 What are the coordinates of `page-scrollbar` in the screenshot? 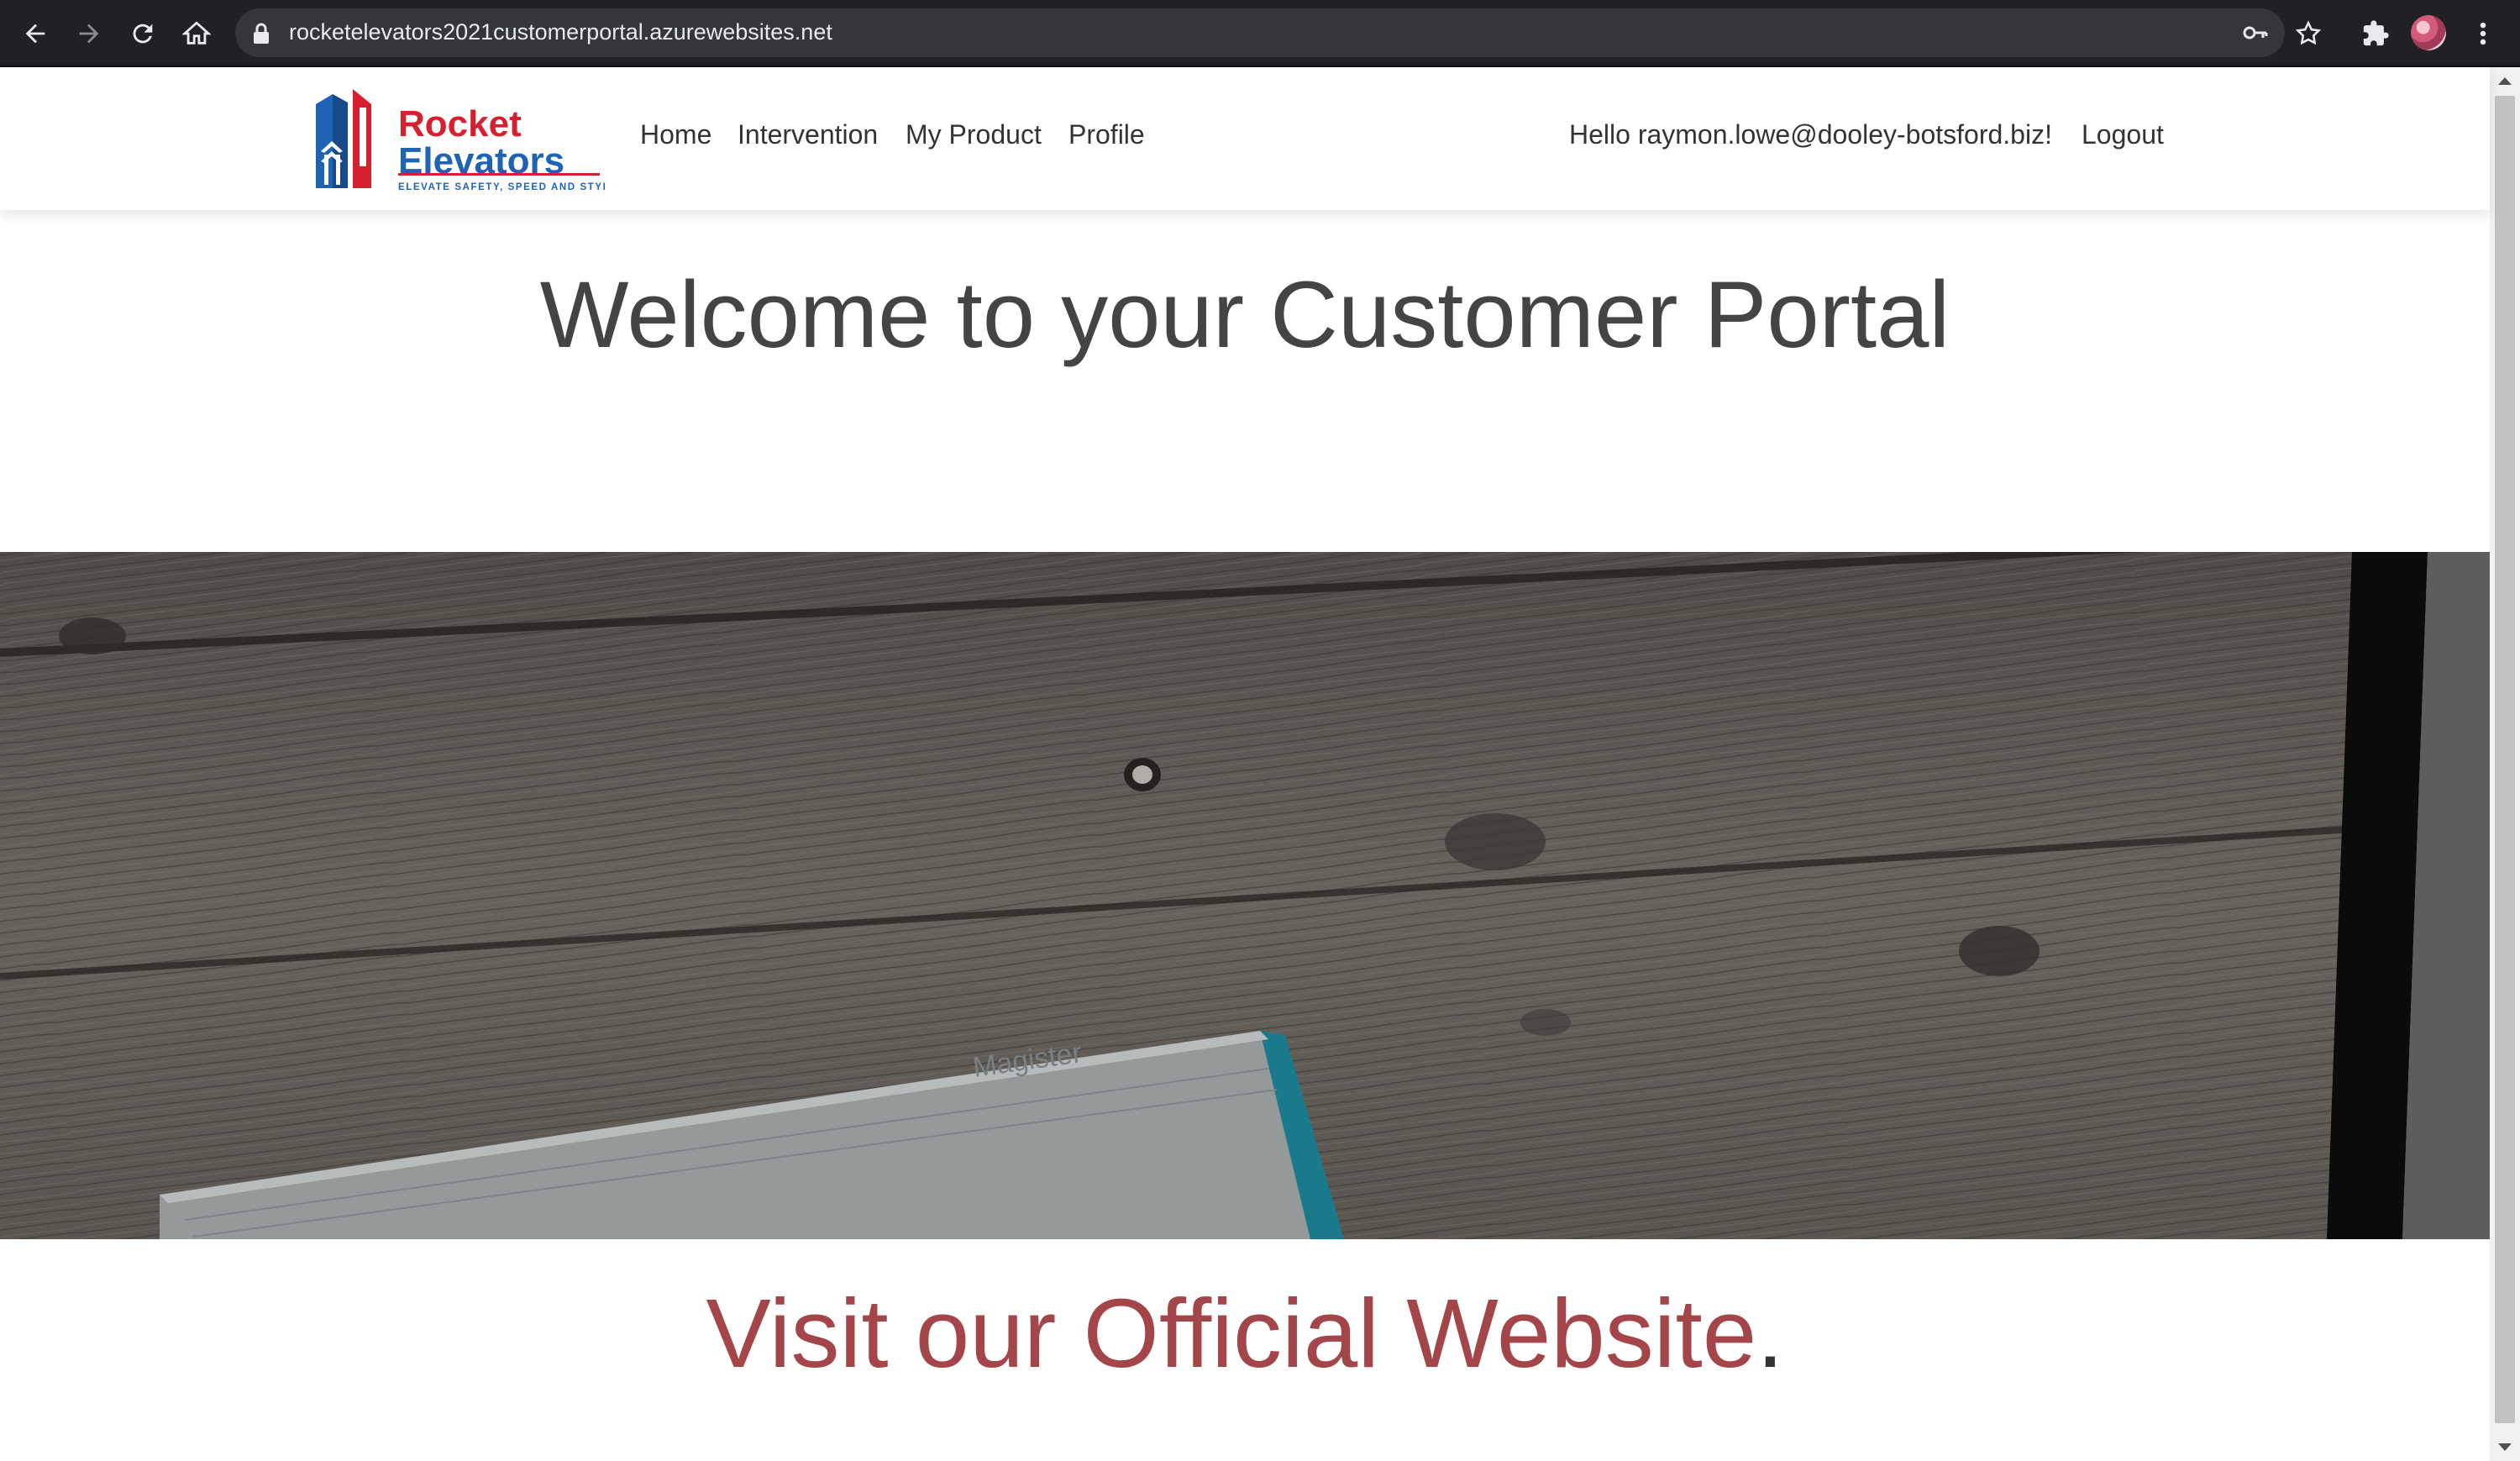 It's located at (2505, 764).